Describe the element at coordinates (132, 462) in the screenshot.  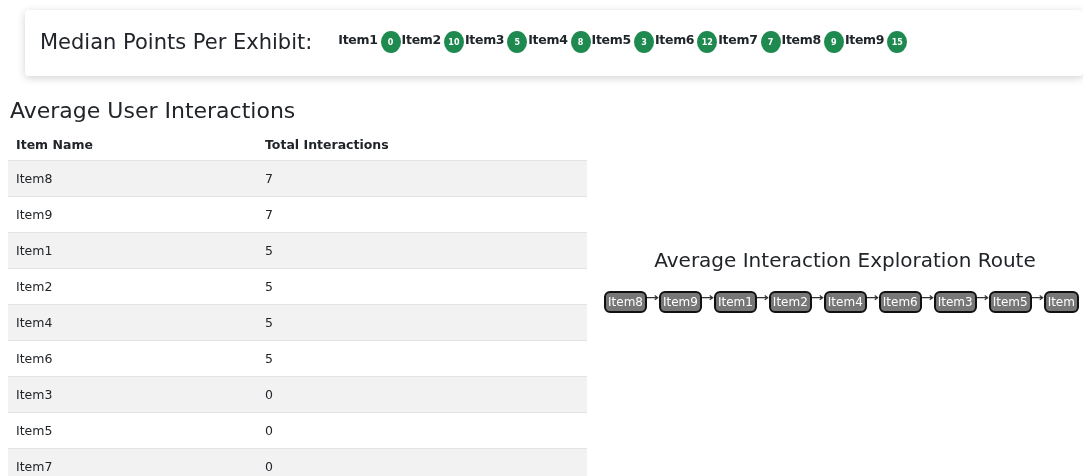
I see `table-cell: Item7` at that location.